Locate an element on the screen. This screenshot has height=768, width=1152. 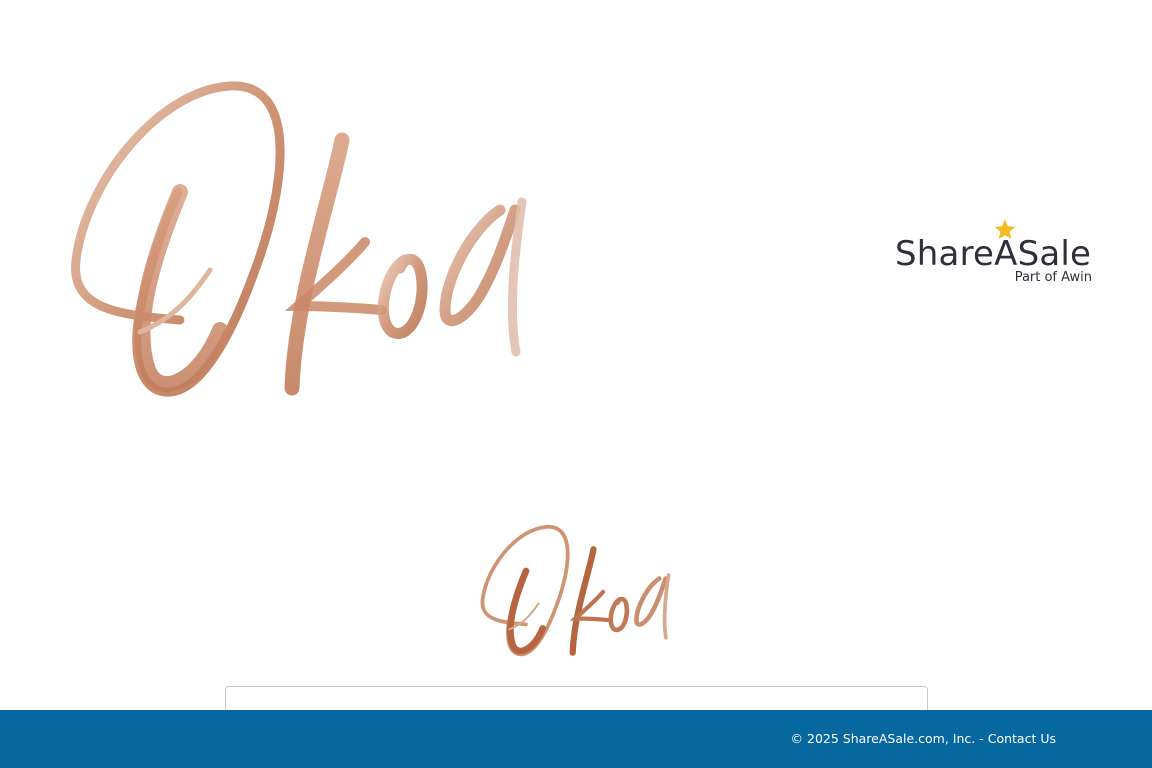
shareasale-wordmark: ShareASale is located at coordinates (993, 254).